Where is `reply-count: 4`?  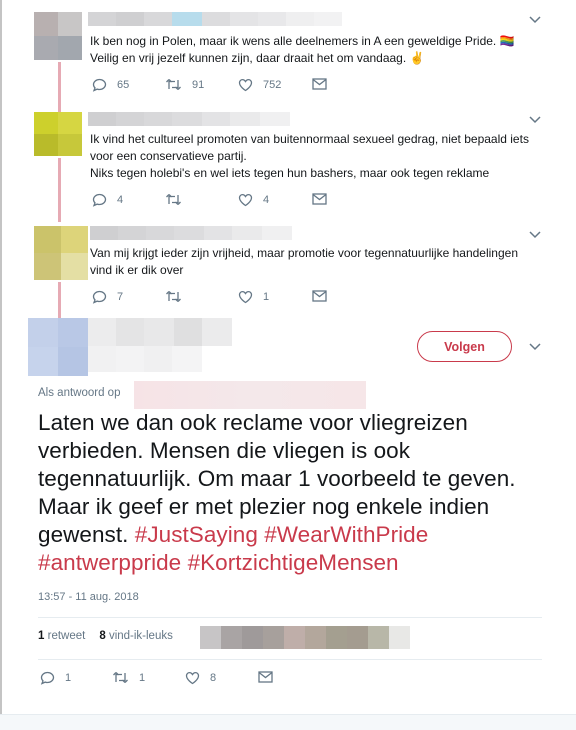
reply-count: 4 is located at coordinates (120, 200).